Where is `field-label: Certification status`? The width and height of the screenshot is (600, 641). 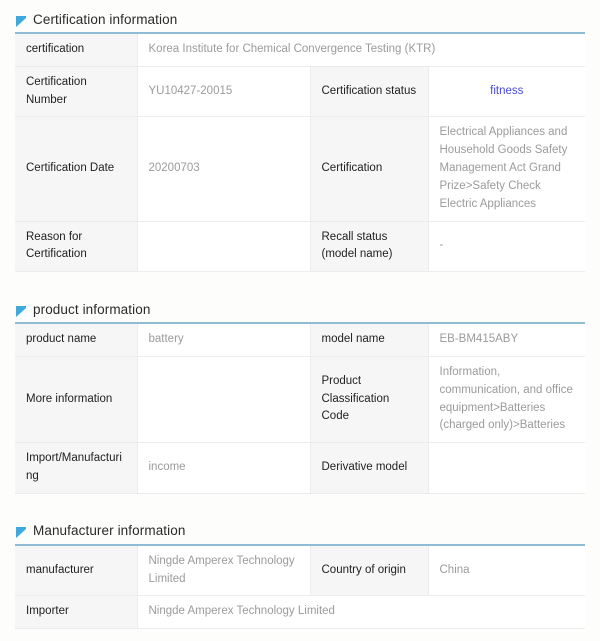
field-label: Certification status is located at coordinates (369, 92).